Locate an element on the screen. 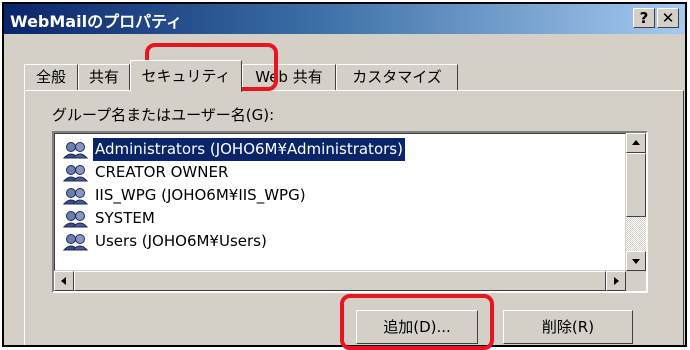 Image resolution: width=690 pixels, height=350 pixels. horizontal-scroll-thumb is located at coordinates (340, 281).